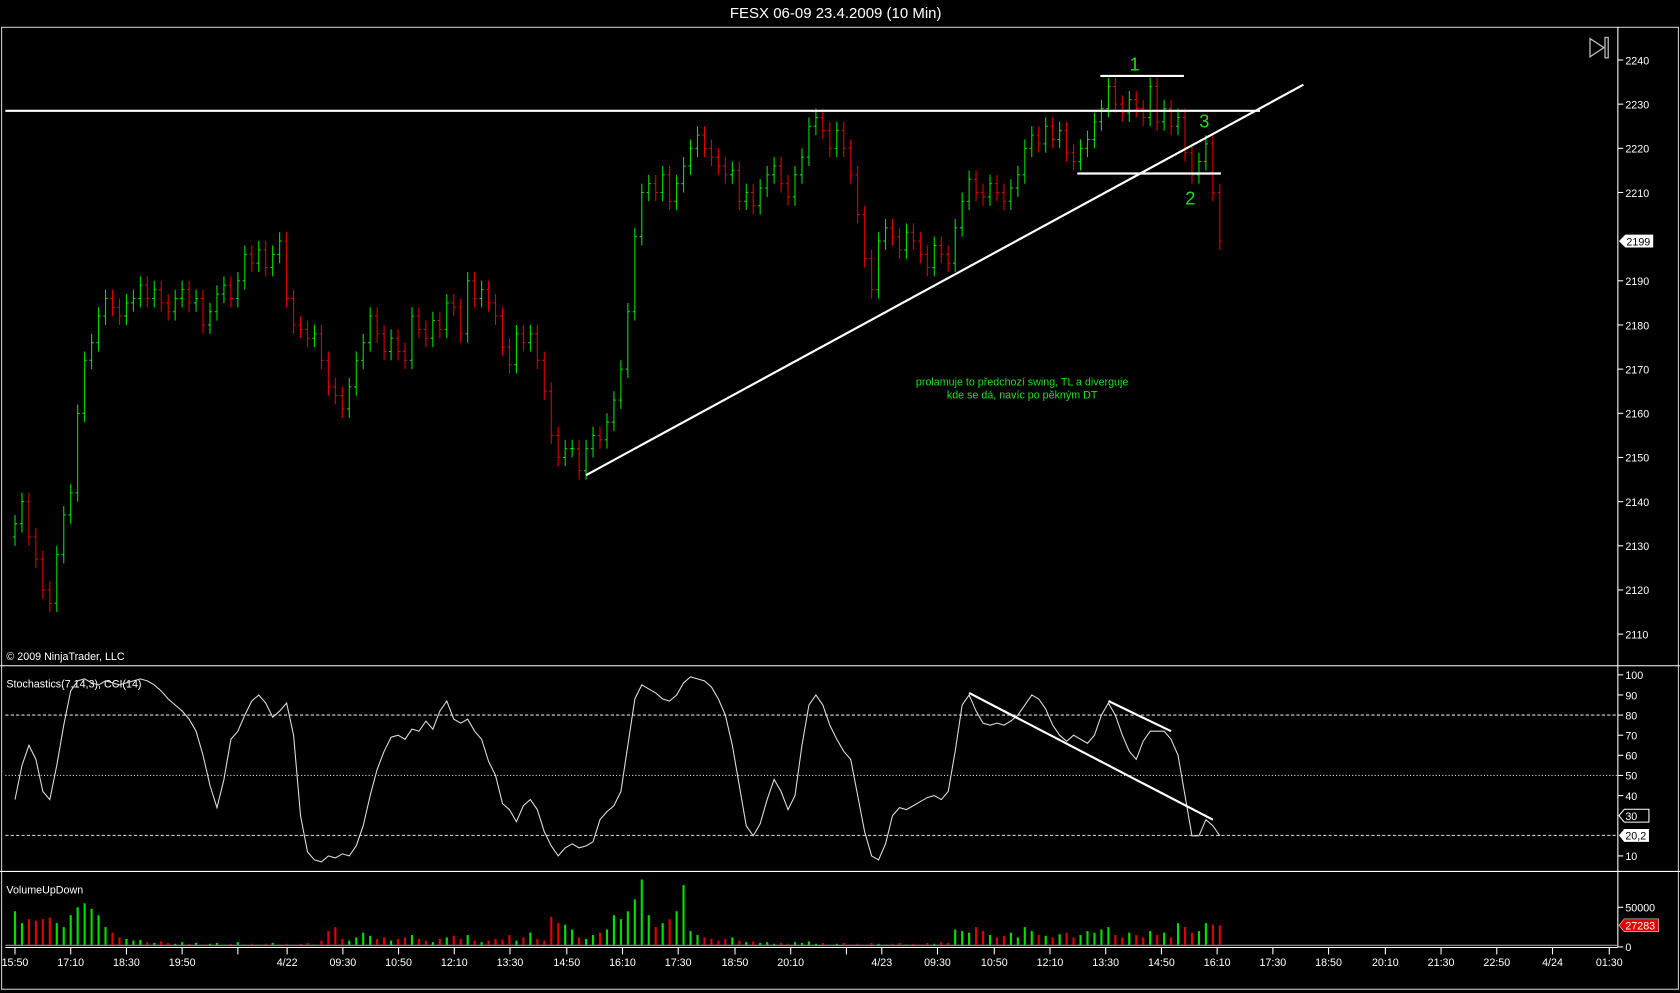  Describe the element at coordinates (1631, 817) in the screenshot. I see `stoch-marker-label: 30` at that location.